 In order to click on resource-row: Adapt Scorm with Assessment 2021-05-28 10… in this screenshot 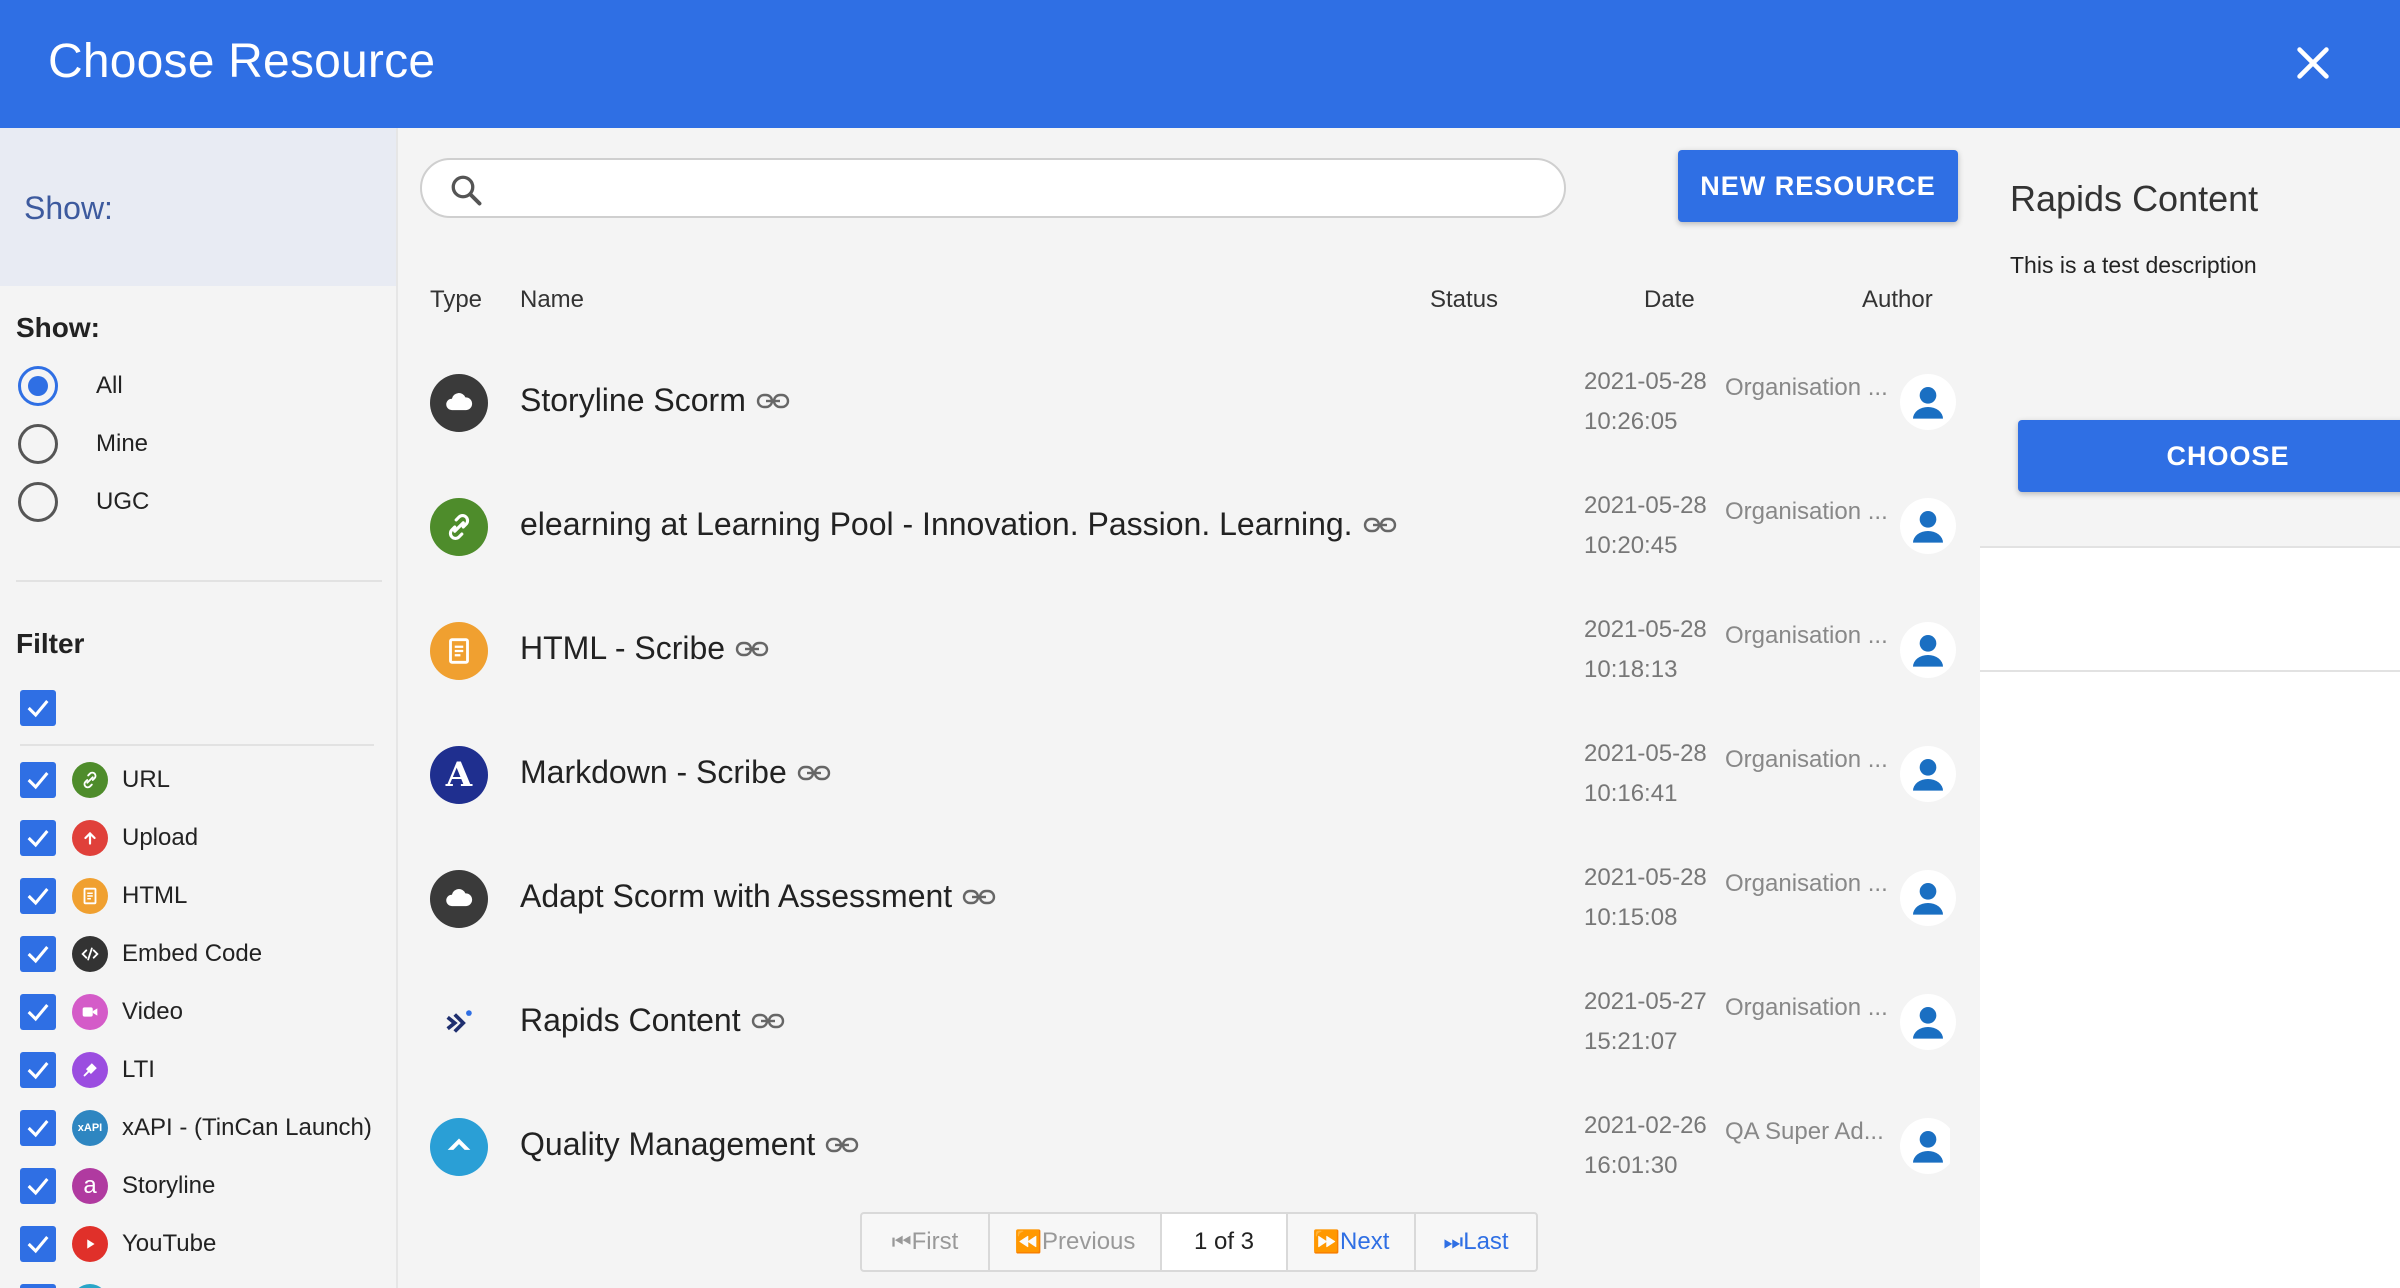, I will do `click(1183, 896)`.